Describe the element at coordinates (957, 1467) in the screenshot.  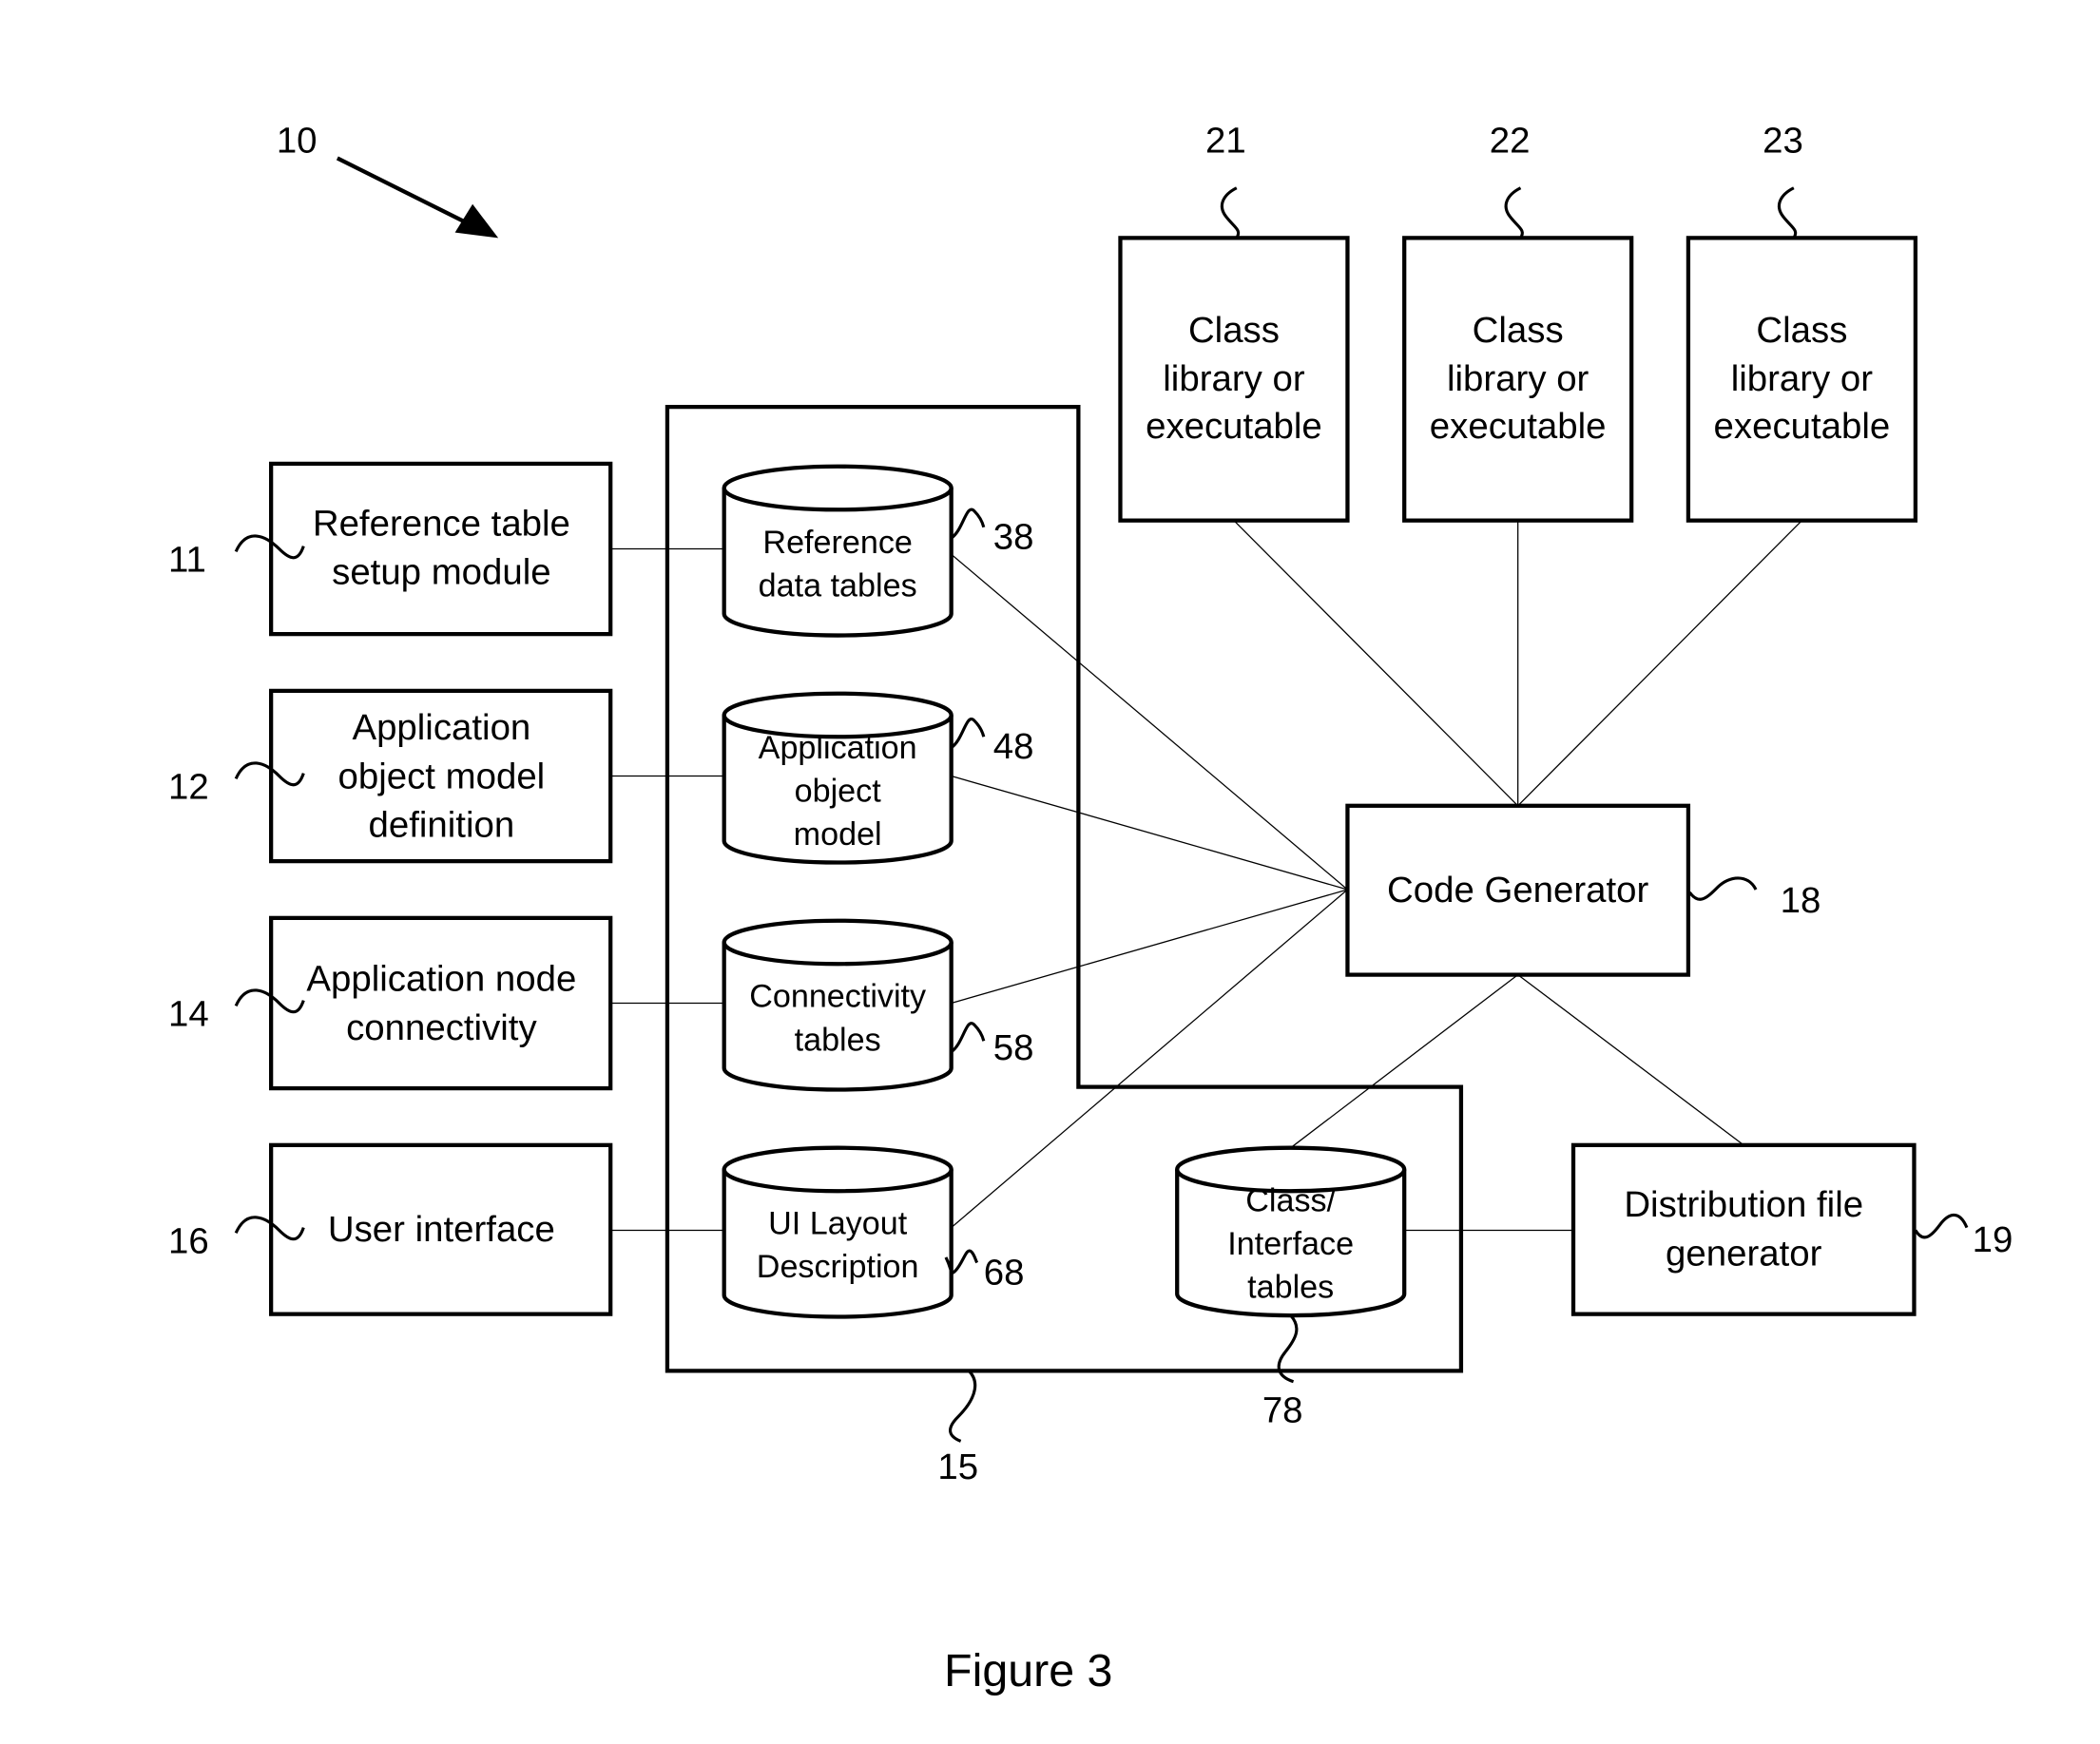
I see `repository-ref-label: 15` at that location.